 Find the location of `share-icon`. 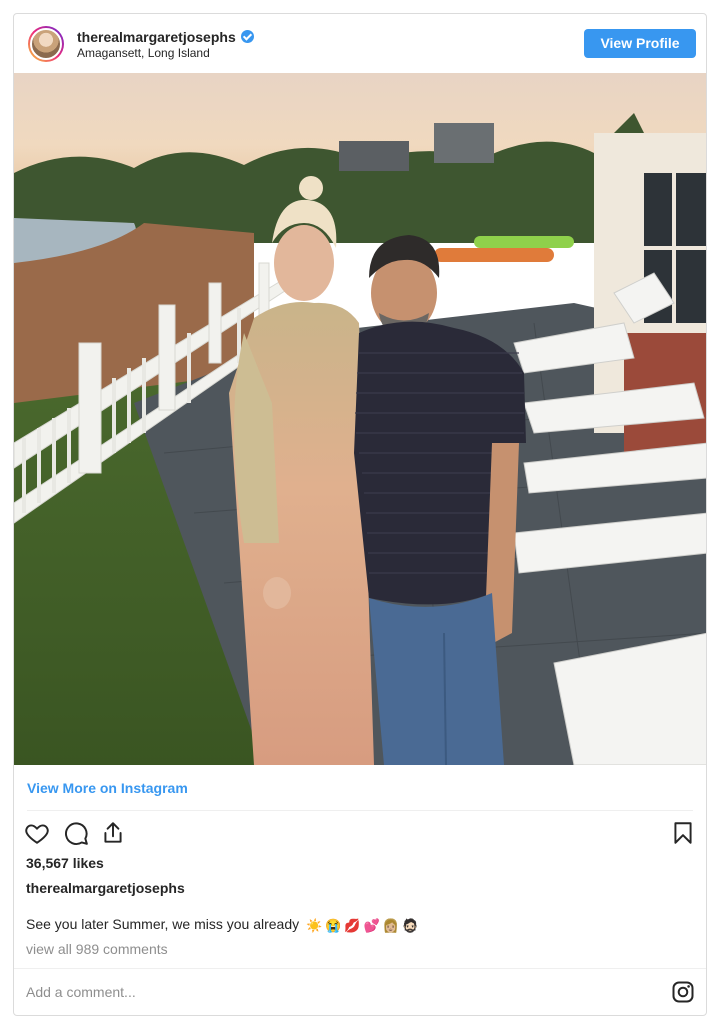

share-icon is located at coordinates (113, 833).